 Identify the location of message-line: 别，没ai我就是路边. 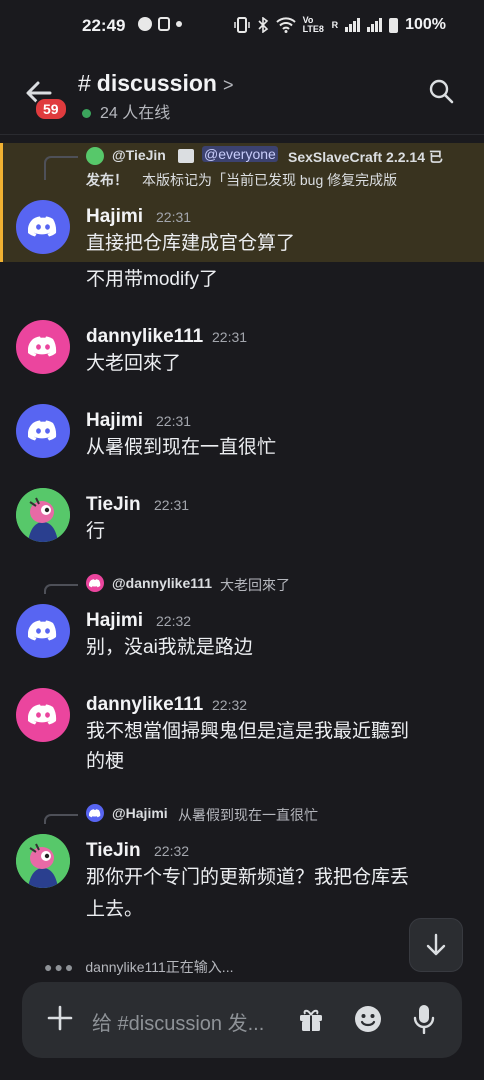
(169, 647).